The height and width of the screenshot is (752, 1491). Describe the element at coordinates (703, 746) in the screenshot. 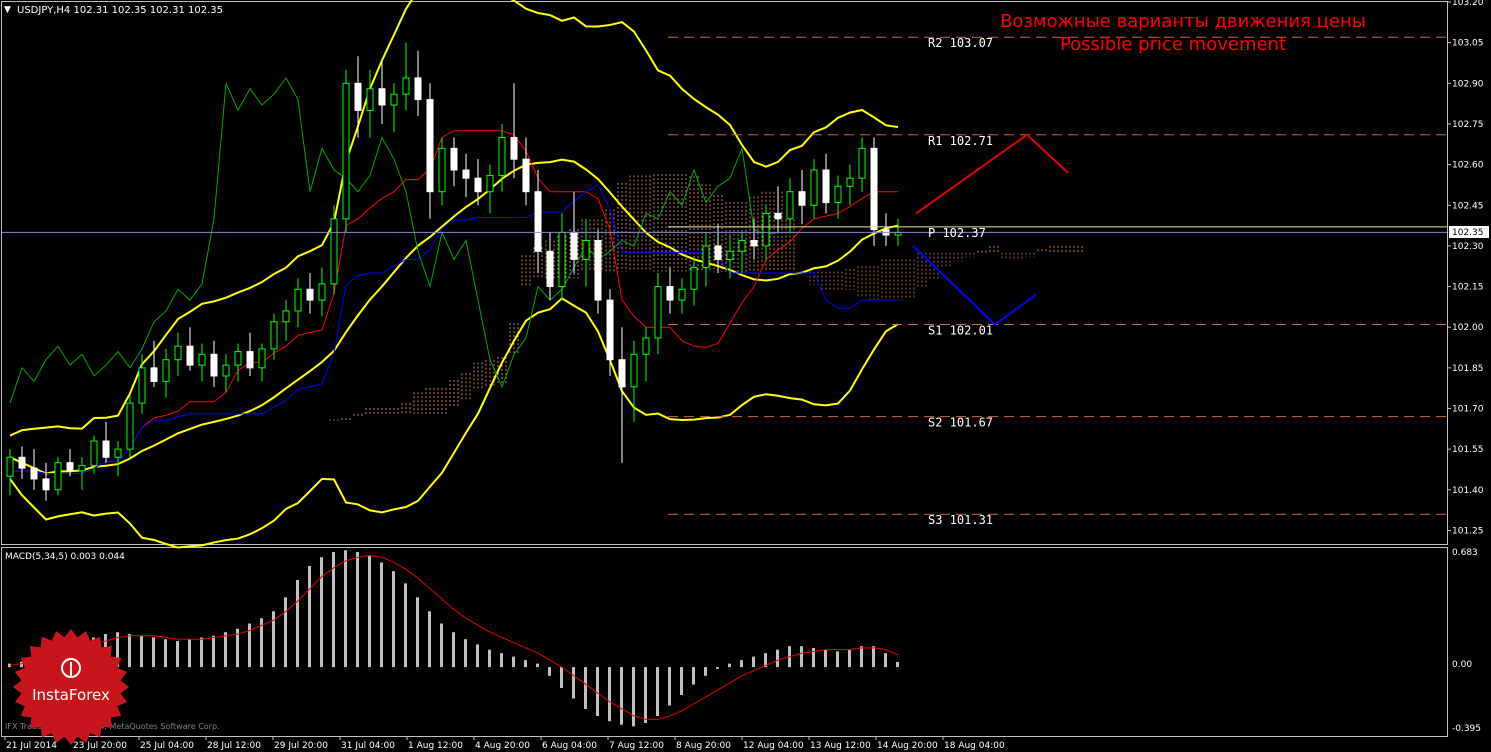

I see `time-tick-label: 8 Aug 20:00` at that location.